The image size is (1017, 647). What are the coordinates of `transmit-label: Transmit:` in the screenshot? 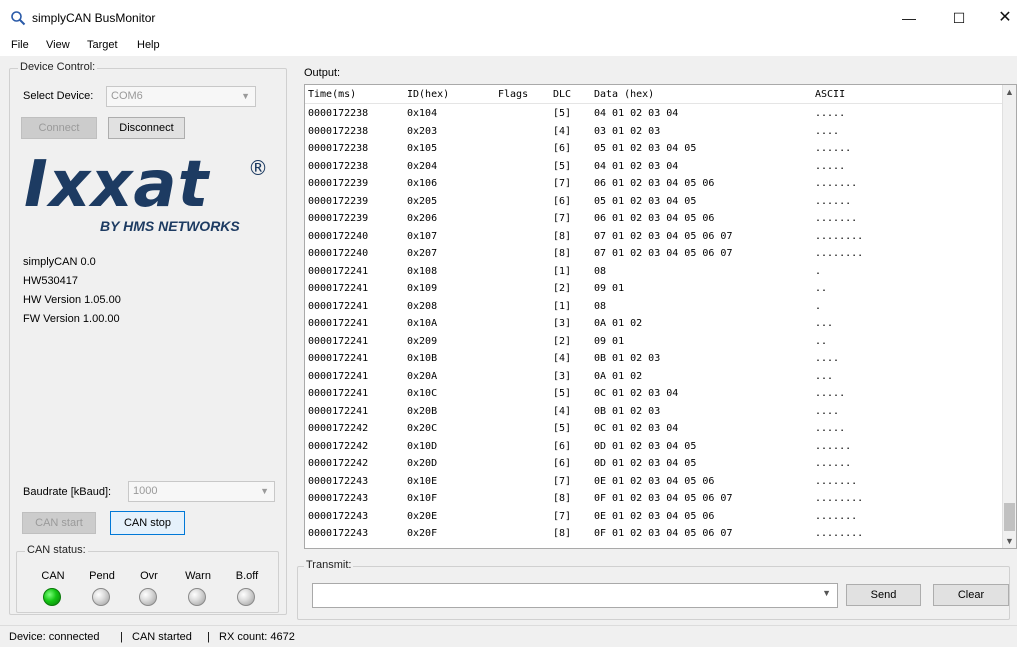 It's located at (329, 565).